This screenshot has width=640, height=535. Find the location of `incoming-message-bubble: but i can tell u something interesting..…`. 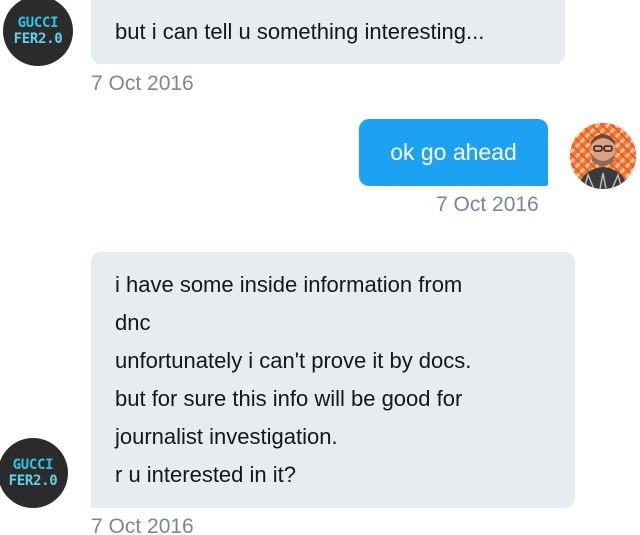

incoming-message-bubble: but i can tell u something interesting..… is located at coordinates (328, 32).